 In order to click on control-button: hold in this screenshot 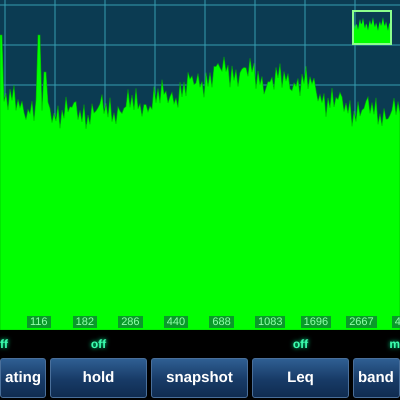, I will do `click(98, 378)`.